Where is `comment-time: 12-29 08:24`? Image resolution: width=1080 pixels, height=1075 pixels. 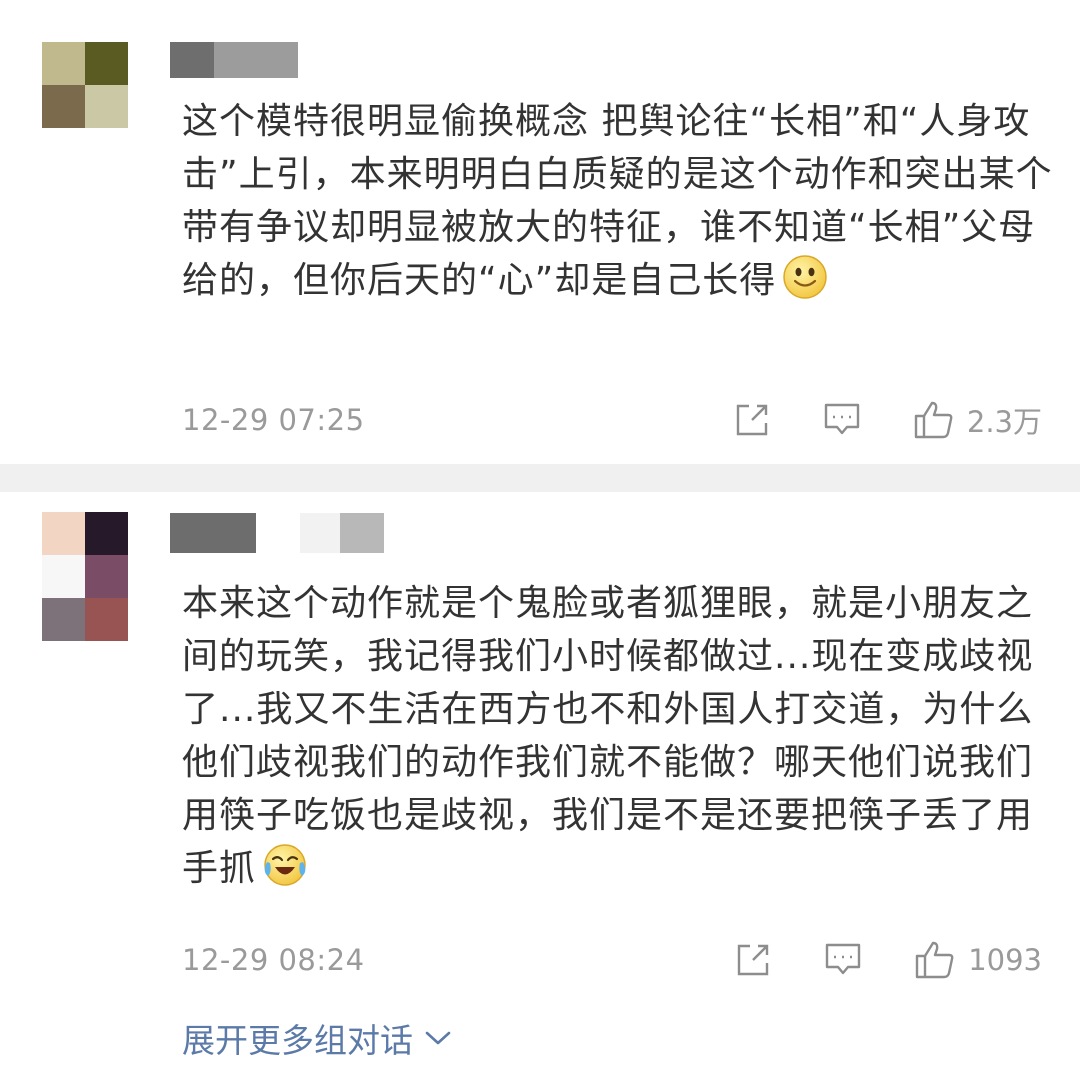 comment-time: 12-29 08:24 is located at coordinates (273, 960).